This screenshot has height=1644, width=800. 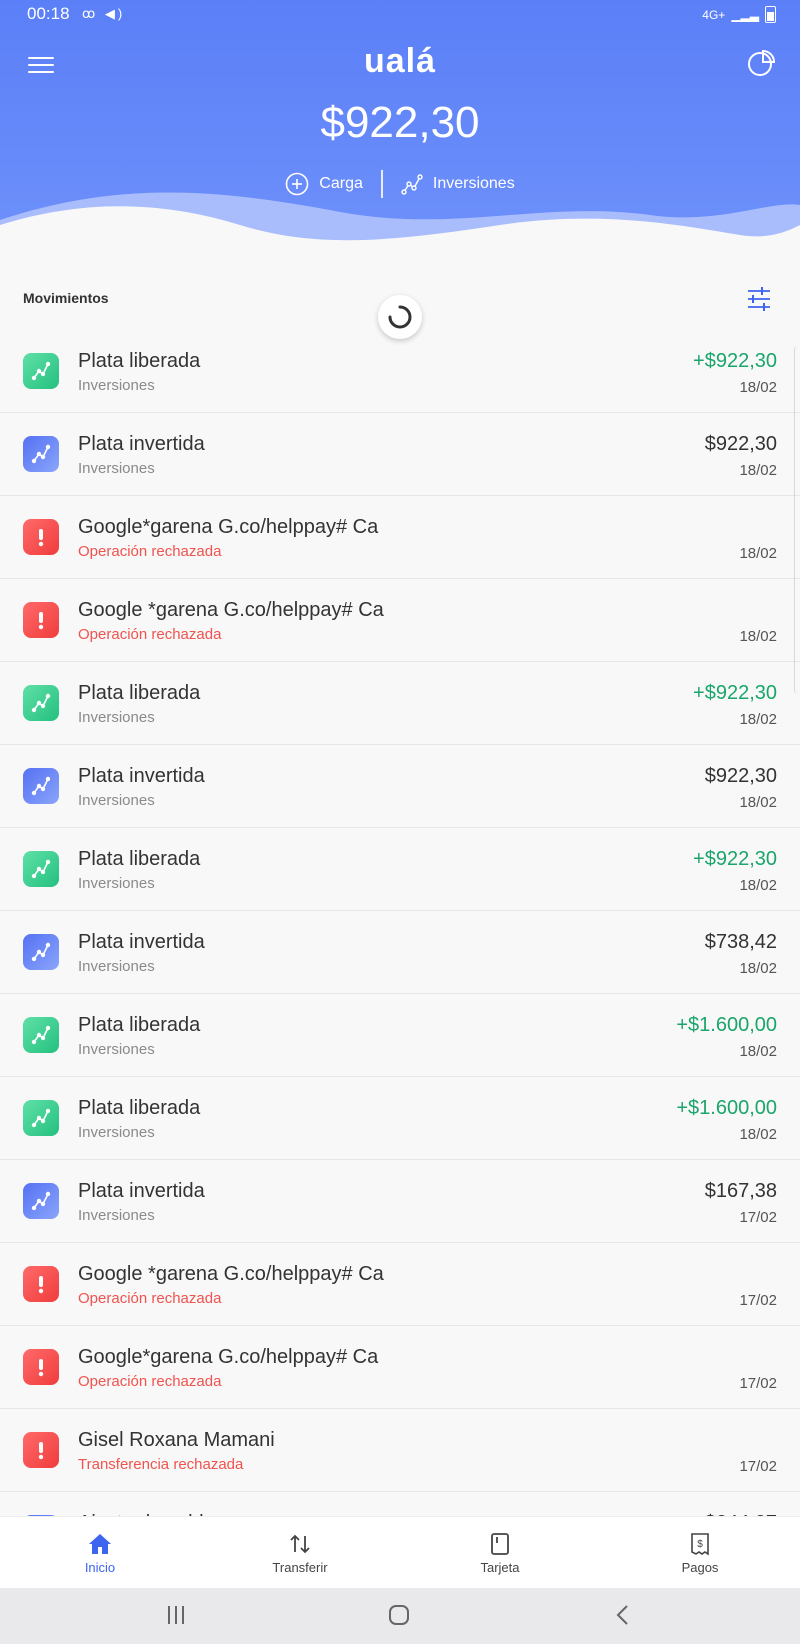 I want to click on battery-icon, so click(x=770, y=14).